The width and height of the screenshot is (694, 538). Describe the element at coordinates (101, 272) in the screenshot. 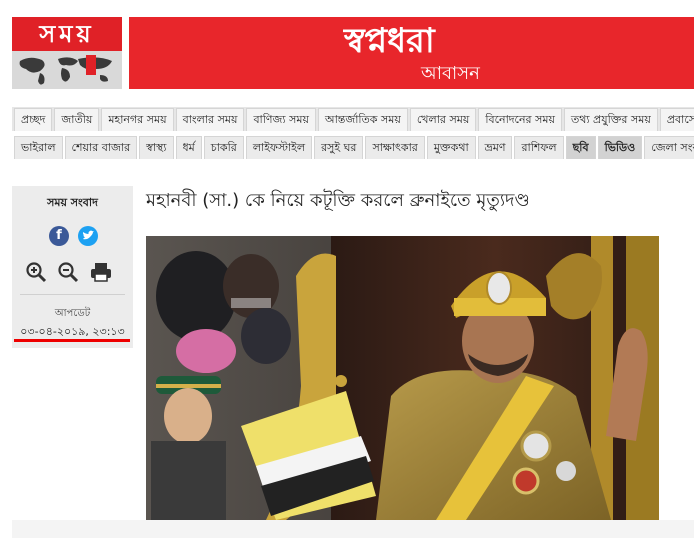

I see `print-icon` at that location.